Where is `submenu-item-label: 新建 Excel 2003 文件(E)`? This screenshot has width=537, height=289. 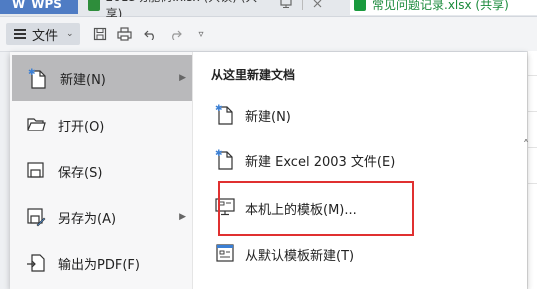
submenu-item-label: 新建 Excel 2003 文件(E) is located at coordinates (320, 162).